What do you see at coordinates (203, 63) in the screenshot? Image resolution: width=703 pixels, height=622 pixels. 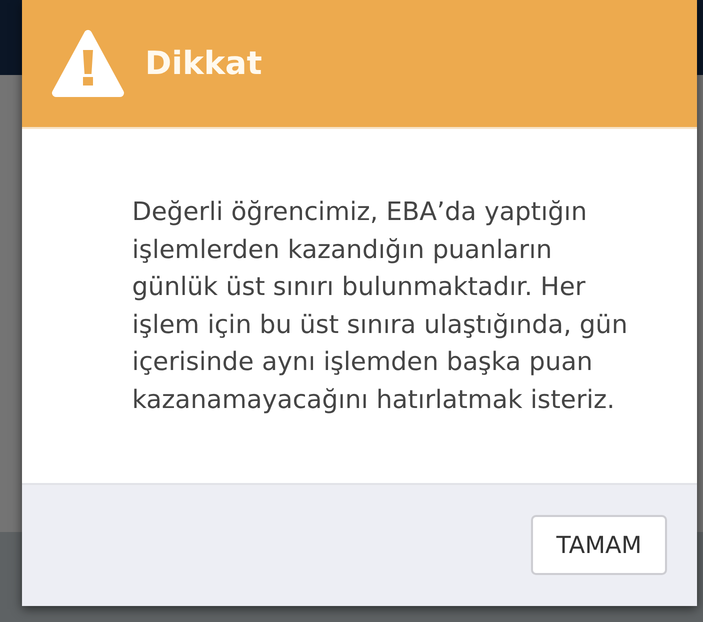 I see `dialog-title: Dikkat` at bounding box center [203, 63].